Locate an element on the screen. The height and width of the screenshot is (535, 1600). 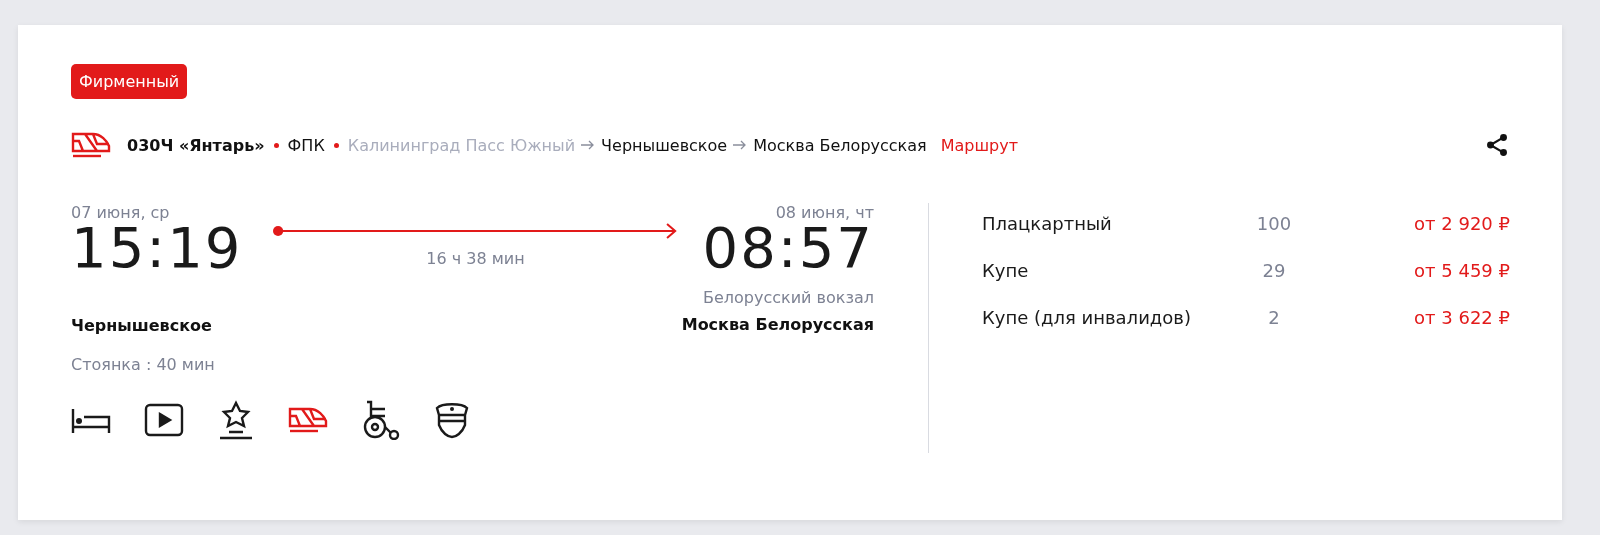
car-class: Купе is located at coordinates (1006, 270).